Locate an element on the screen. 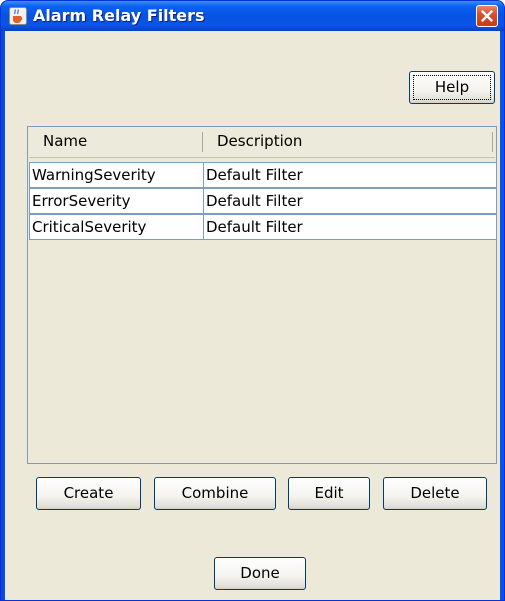  create-button: Create is located at coordinates (88, 493).